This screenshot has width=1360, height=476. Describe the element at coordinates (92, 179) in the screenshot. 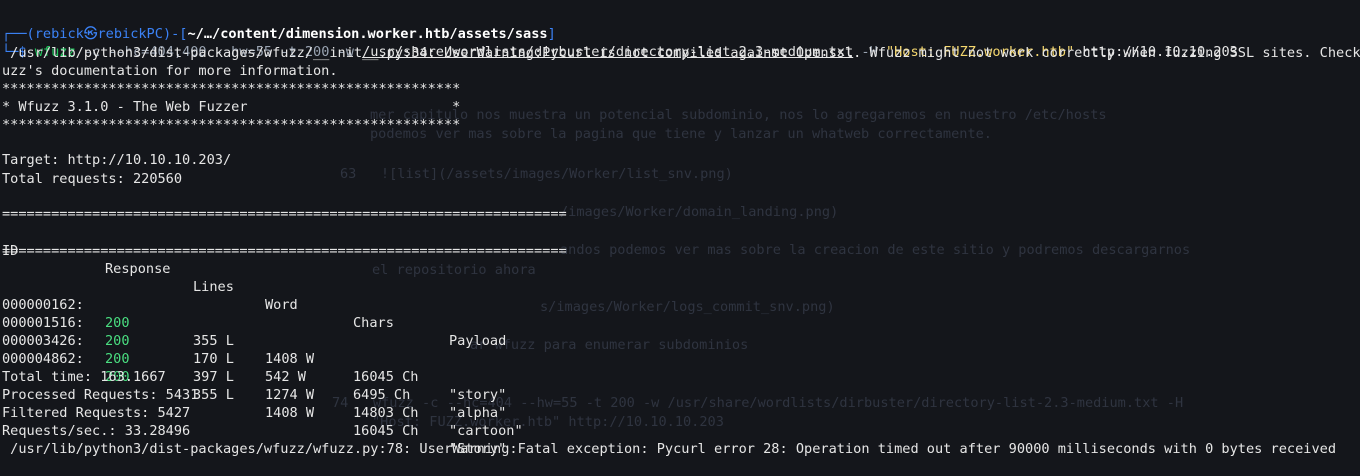

I see `total-requests: Total requests: 220560` at that location.